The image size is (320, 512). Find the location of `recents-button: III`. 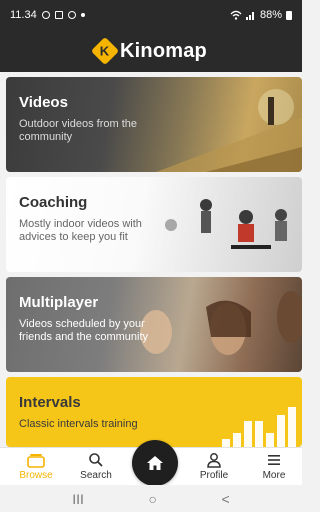

recents-button: III is located at coordinates (78, 499).